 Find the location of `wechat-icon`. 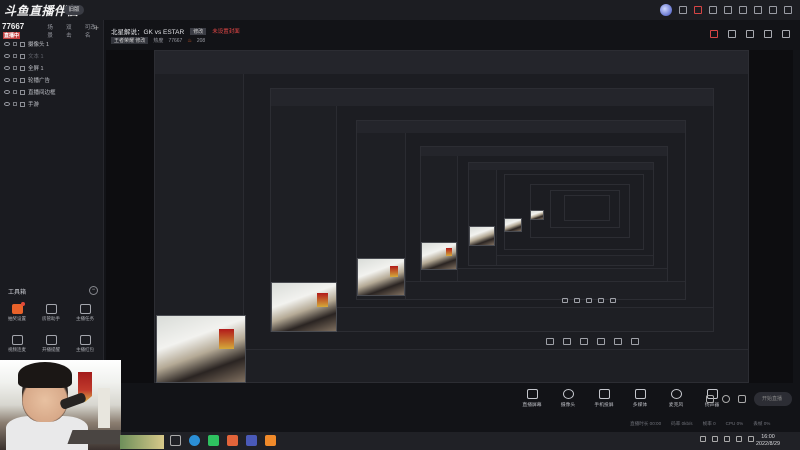

wechat-icon is located at coordinates (213, 440).